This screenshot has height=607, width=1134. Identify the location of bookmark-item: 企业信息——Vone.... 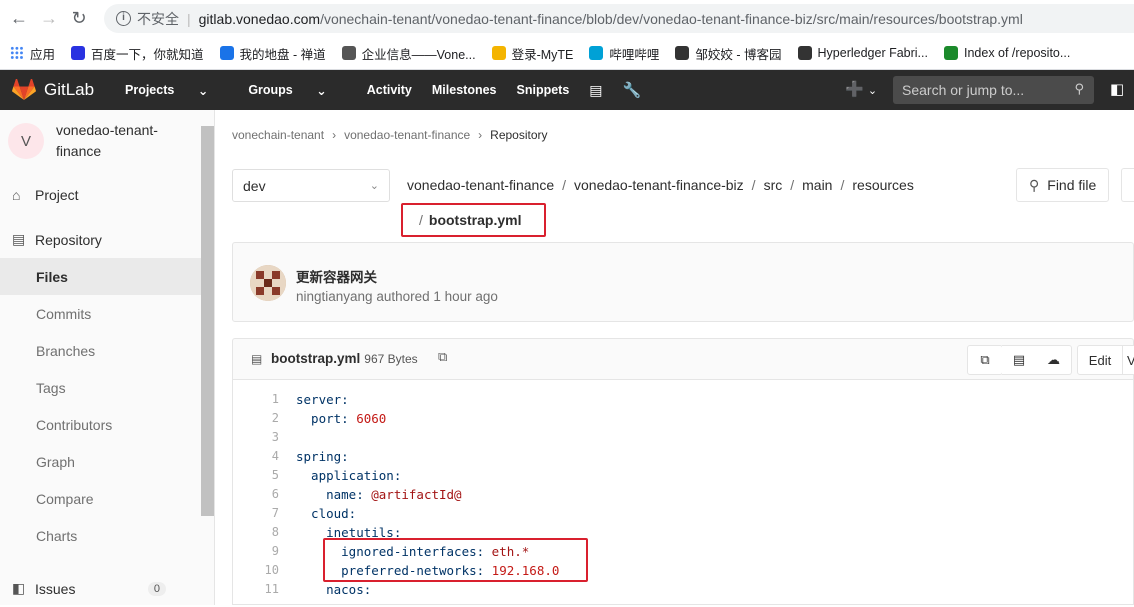
(408, 53).